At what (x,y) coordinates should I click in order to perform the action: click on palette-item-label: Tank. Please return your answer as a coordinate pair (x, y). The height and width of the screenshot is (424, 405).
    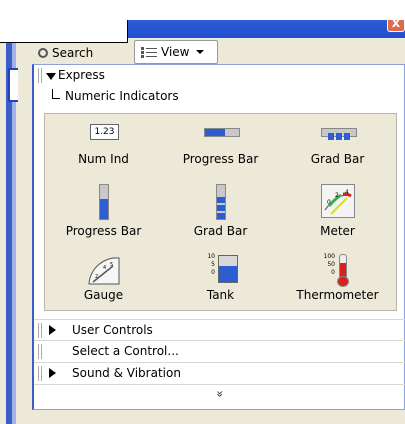
    Looking at the image, I should click on (220, 295).